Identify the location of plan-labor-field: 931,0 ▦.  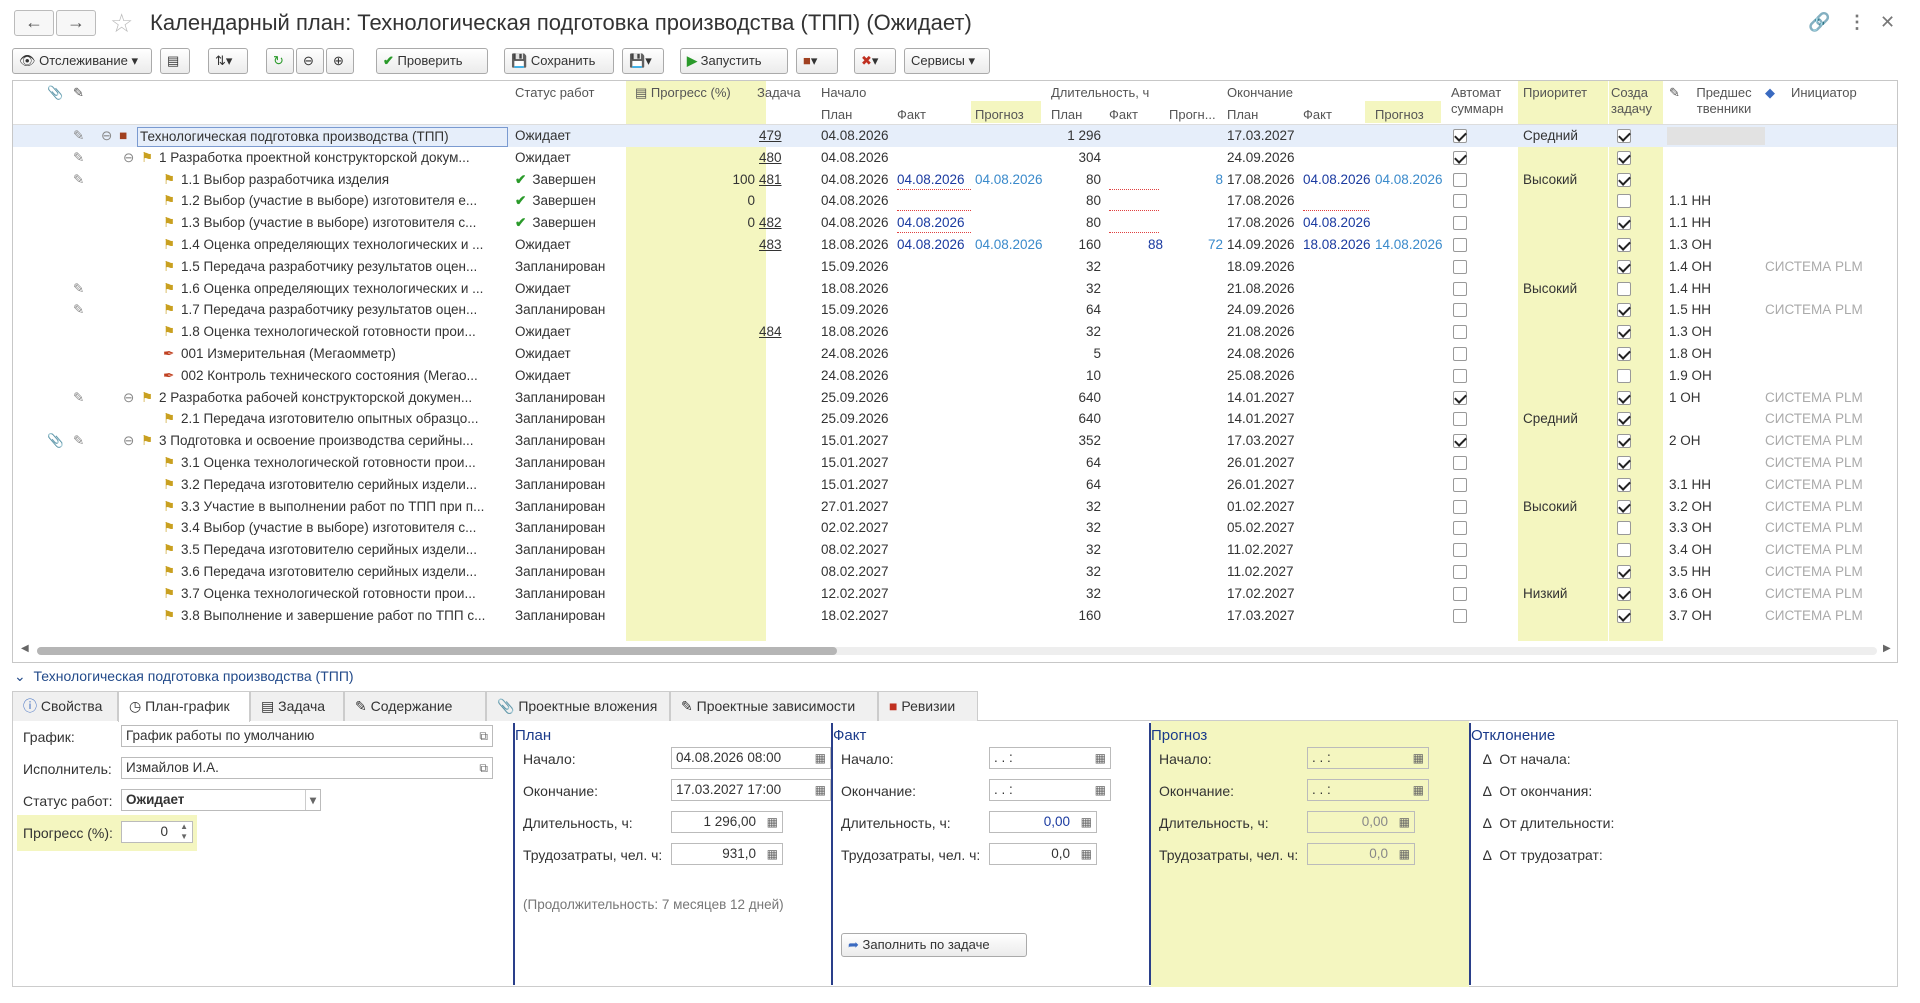
(727, 854).